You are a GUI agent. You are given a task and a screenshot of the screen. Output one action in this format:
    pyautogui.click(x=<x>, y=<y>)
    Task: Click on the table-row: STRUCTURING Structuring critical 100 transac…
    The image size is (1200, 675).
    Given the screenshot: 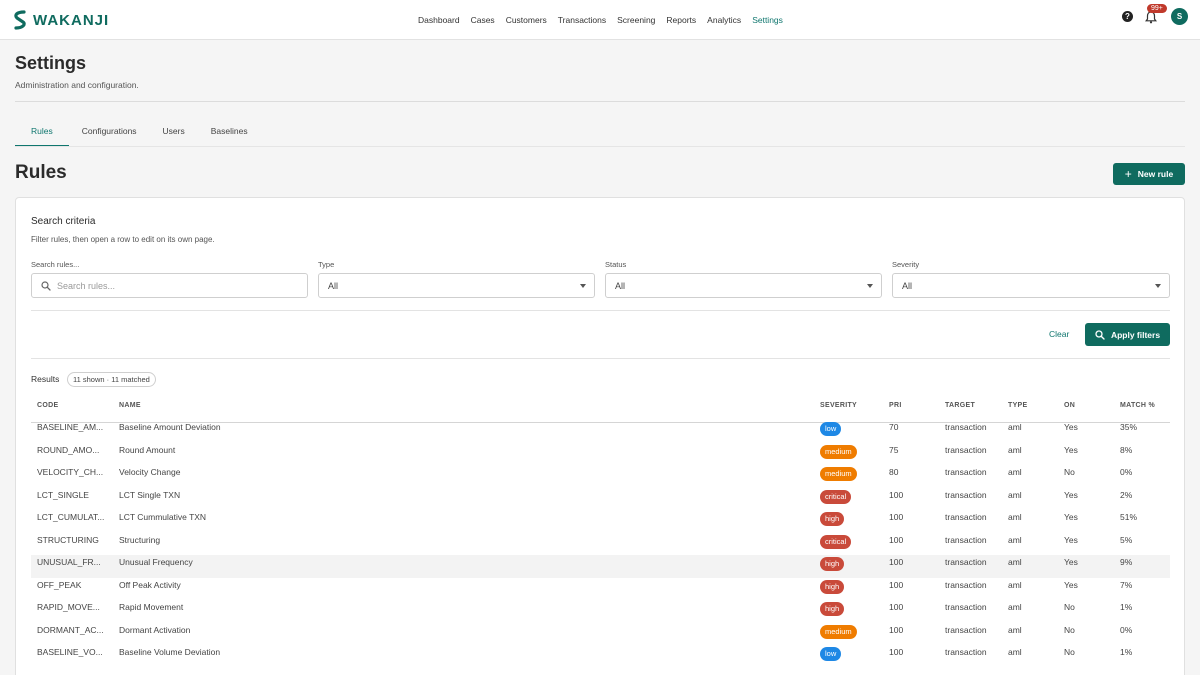 What is the action you would take?
    pyautogui.click(x=600, y=544)
    